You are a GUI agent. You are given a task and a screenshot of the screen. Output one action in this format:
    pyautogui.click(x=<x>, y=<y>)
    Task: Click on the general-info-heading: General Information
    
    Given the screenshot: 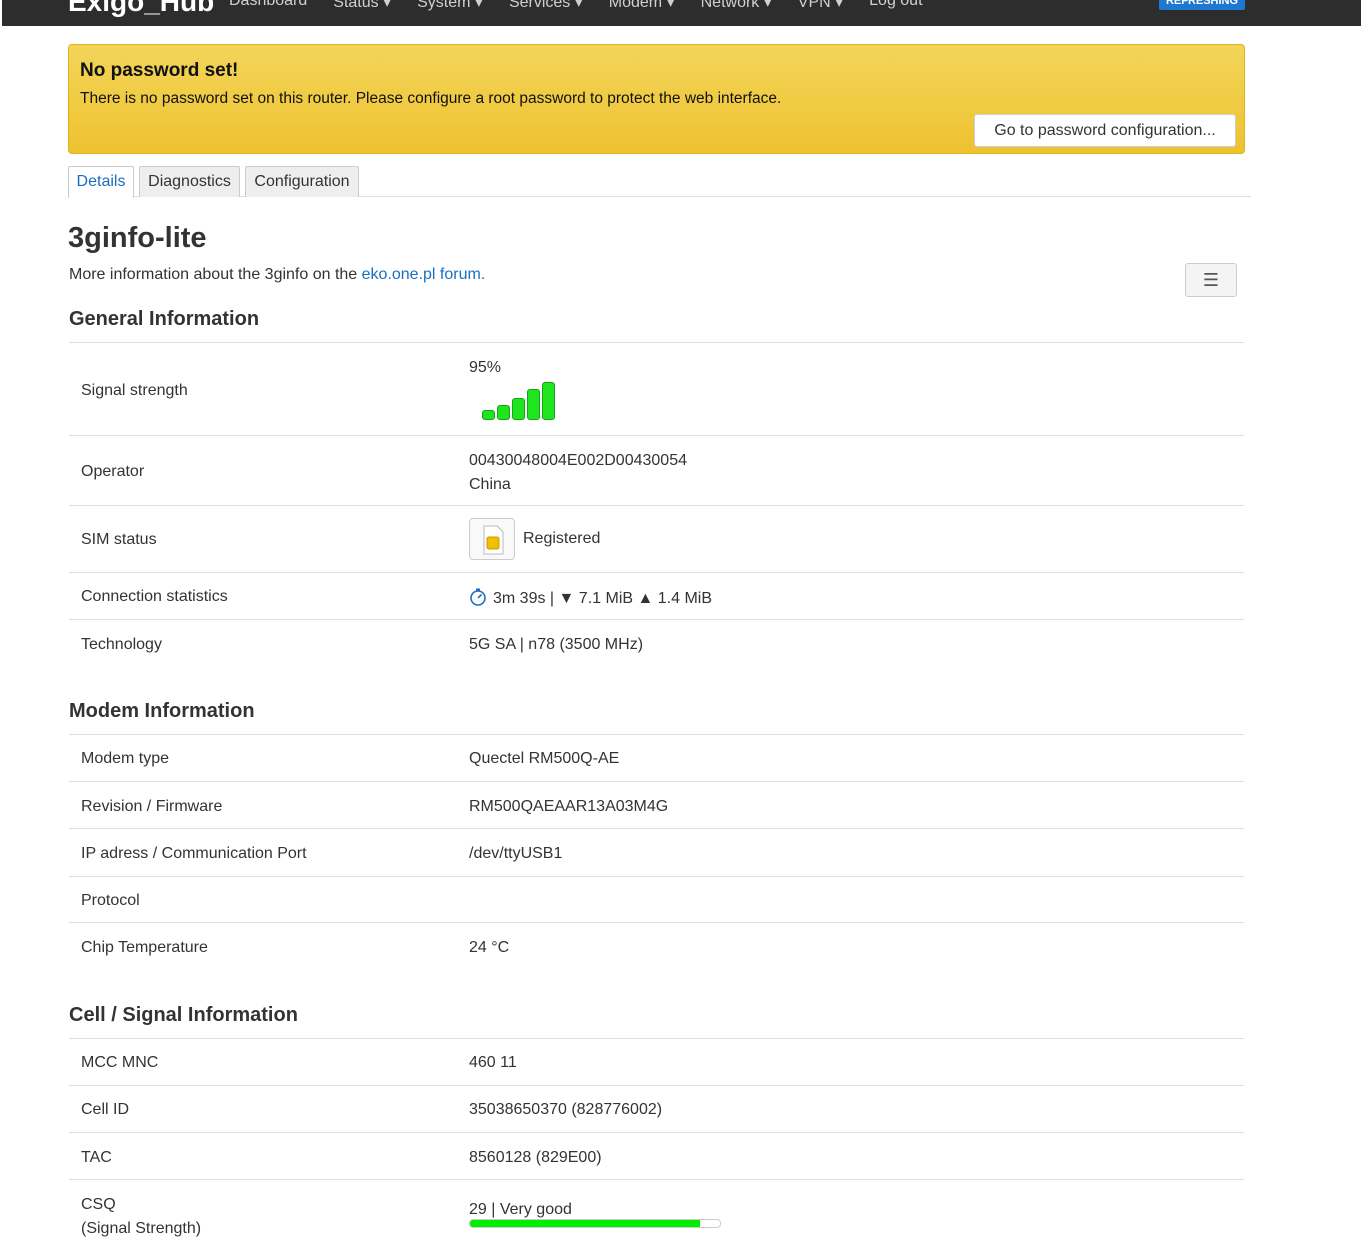 What is the action you would take?
    pyautogui.click(x=164, y=319)
    